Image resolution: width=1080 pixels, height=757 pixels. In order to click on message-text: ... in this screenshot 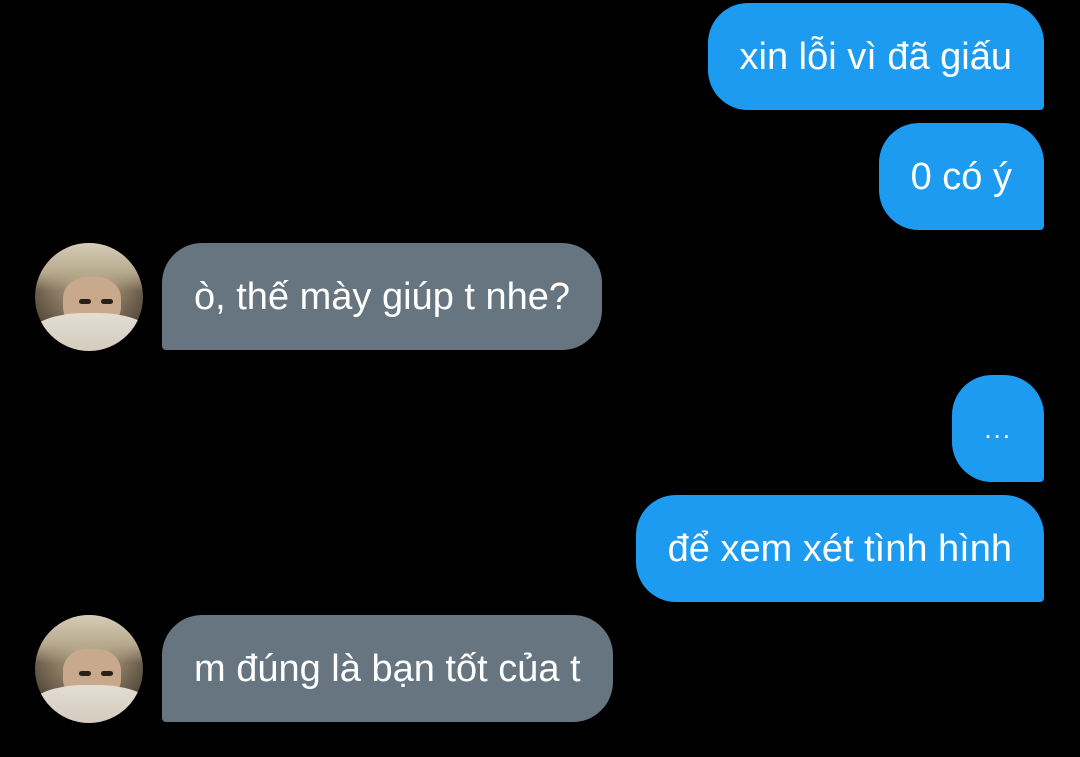, I will do `click(998, 428)`.